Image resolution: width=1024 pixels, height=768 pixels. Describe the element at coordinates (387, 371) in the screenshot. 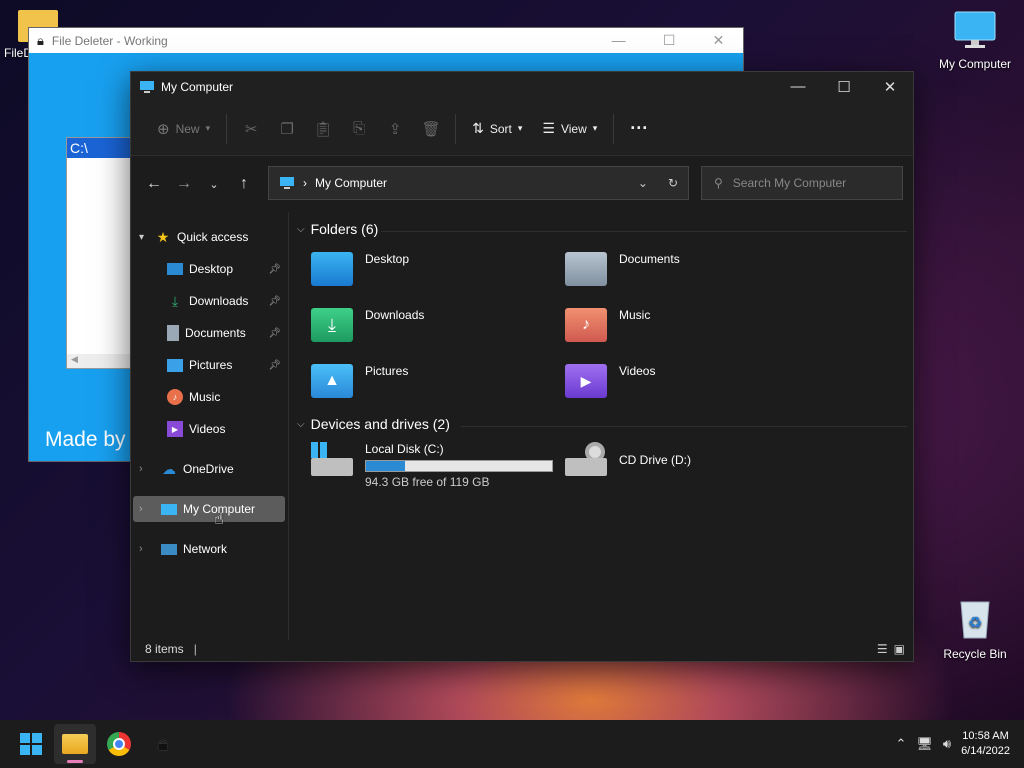

I see `item-label: Pictures` at that location.